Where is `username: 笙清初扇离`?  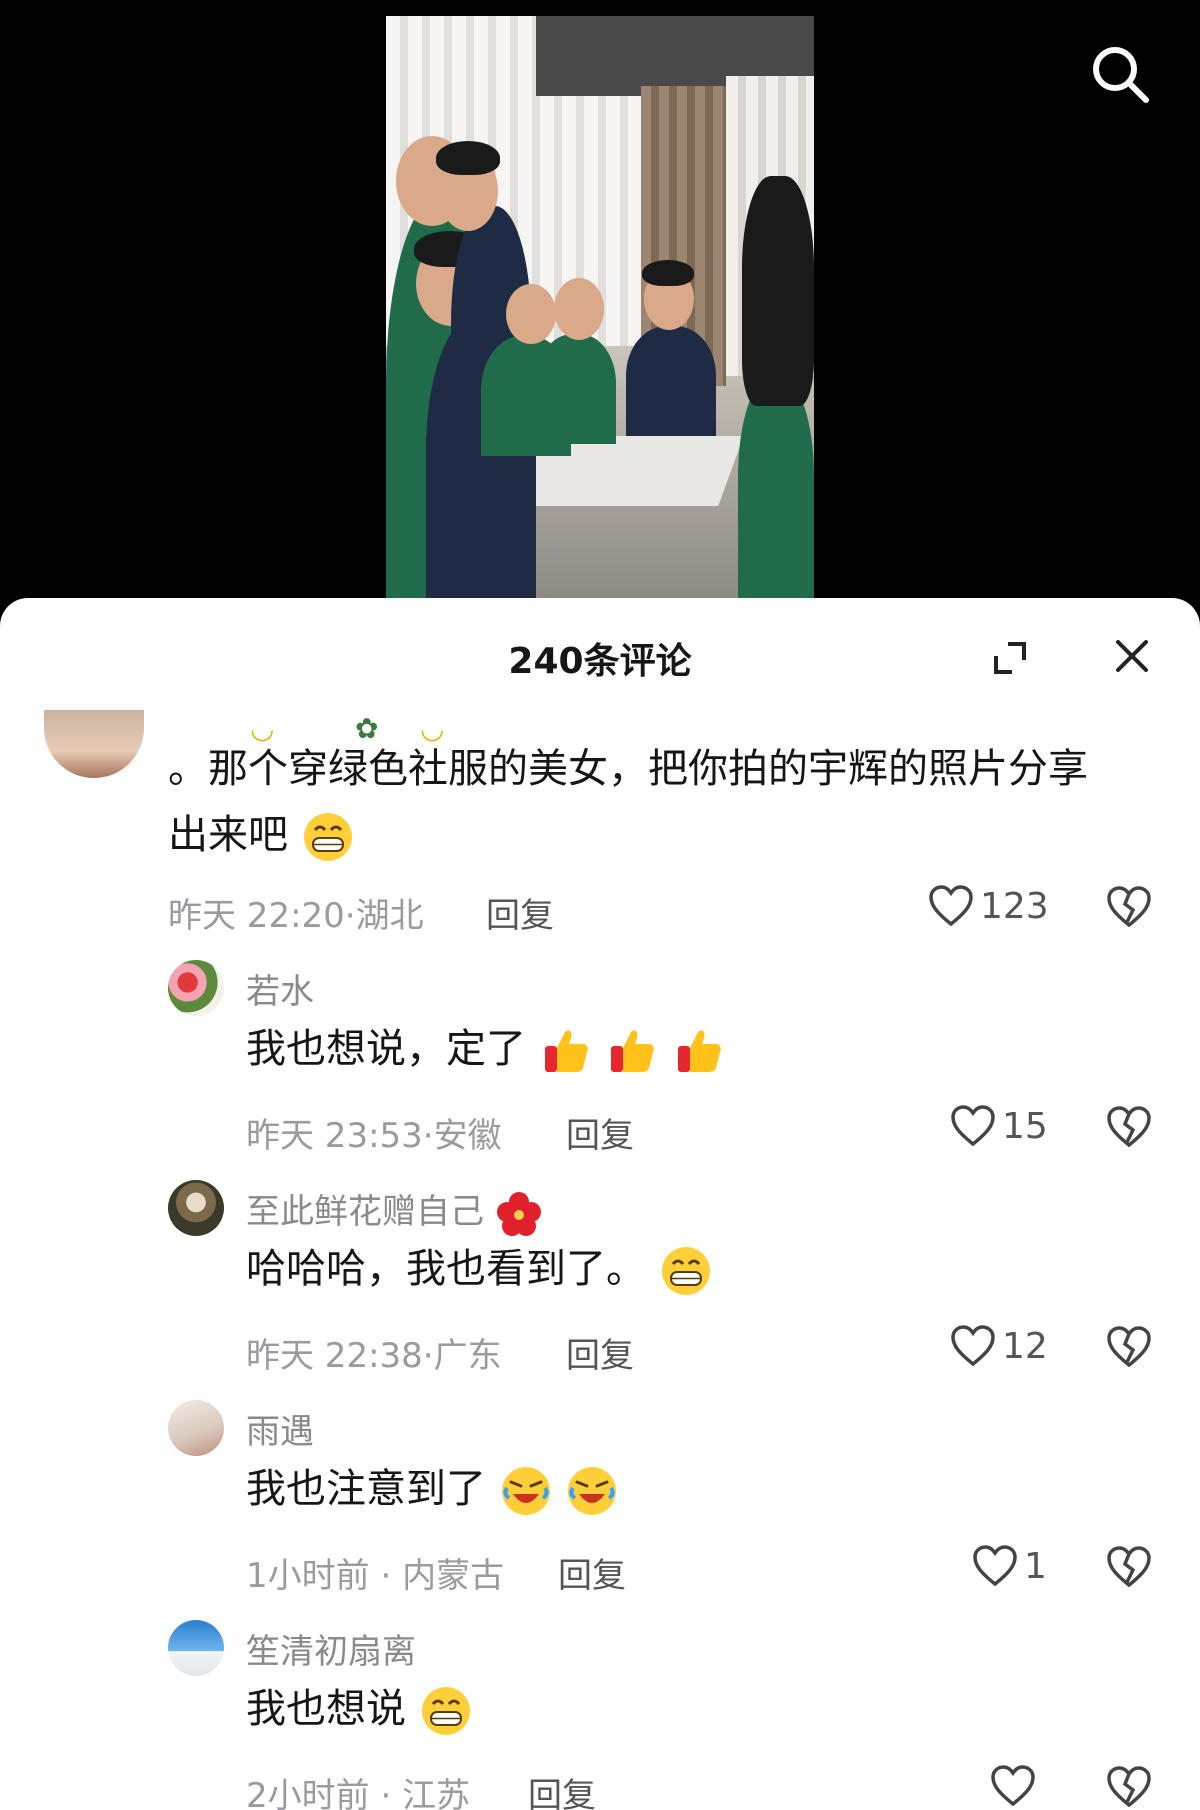 username: 笙清初扇离 is located at coordinates (331, 1648).